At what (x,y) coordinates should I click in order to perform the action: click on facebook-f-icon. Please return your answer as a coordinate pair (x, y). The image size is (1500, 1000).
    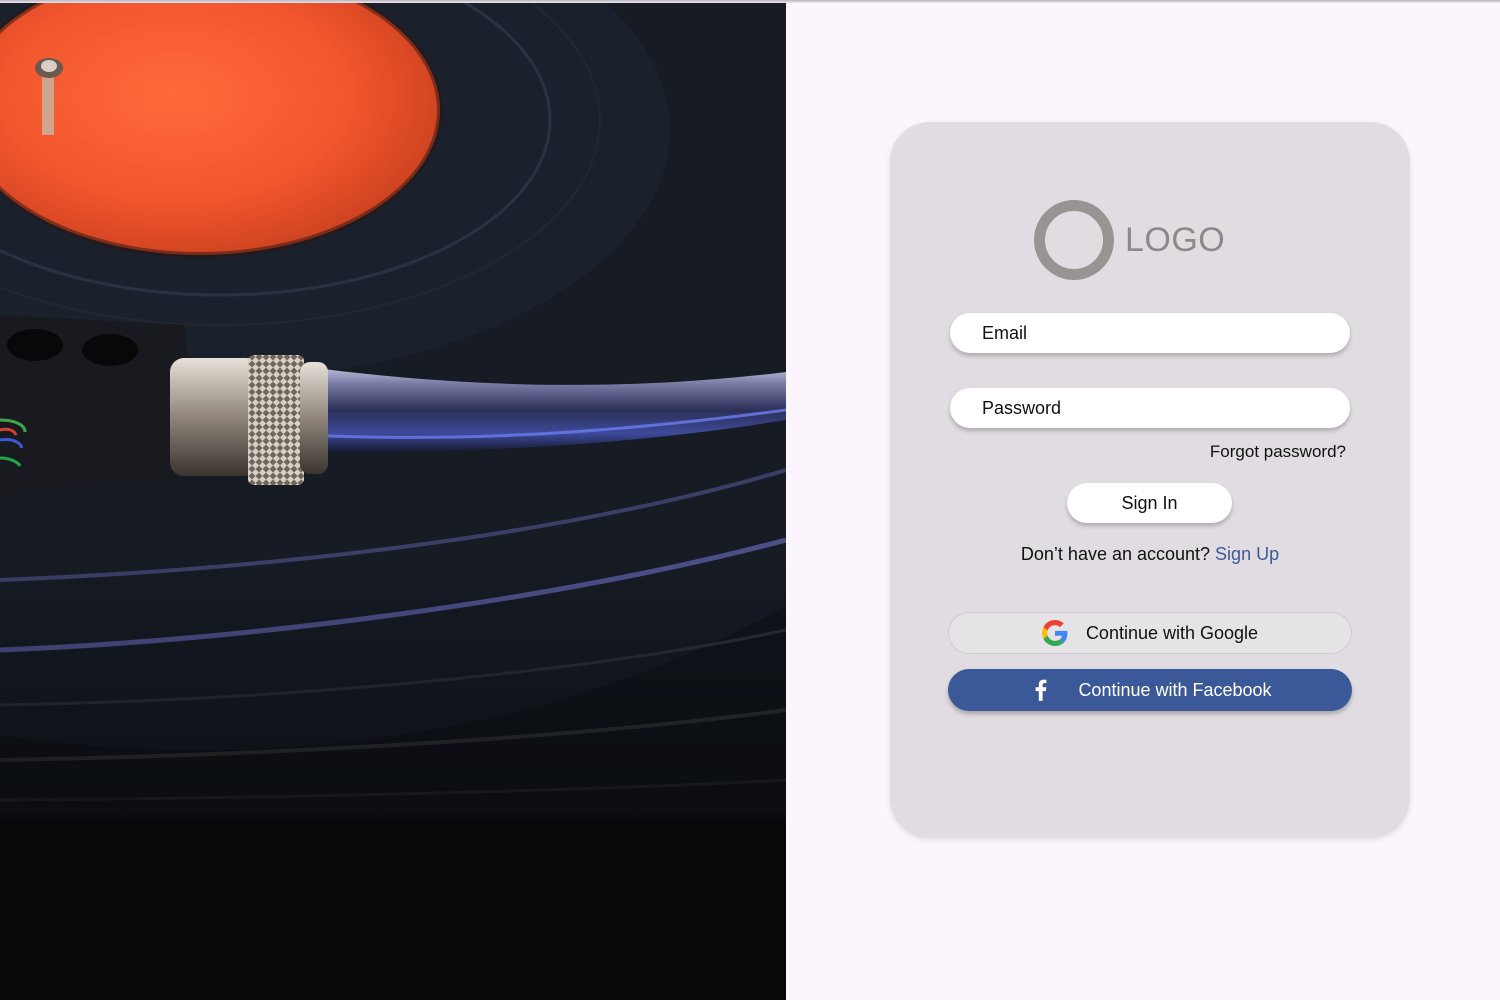
    Looking at the image, I should click on (1041, 690).